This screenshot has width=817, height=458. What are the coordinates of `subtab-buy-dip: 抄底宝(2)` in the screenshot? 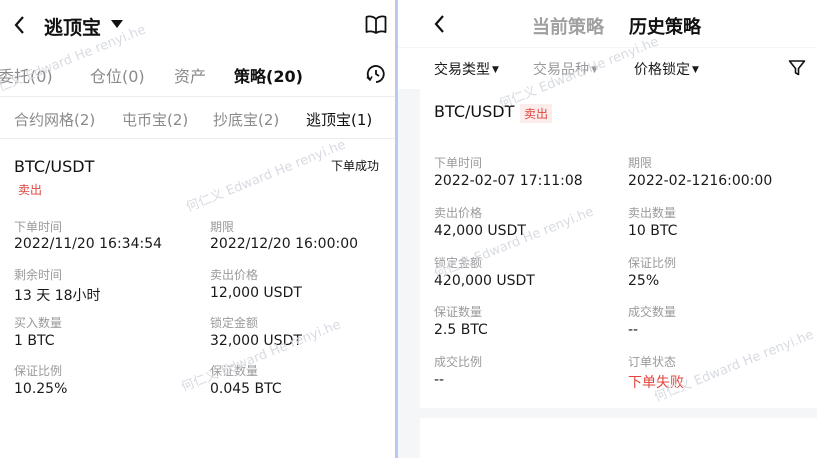 It's located at (246, 119).